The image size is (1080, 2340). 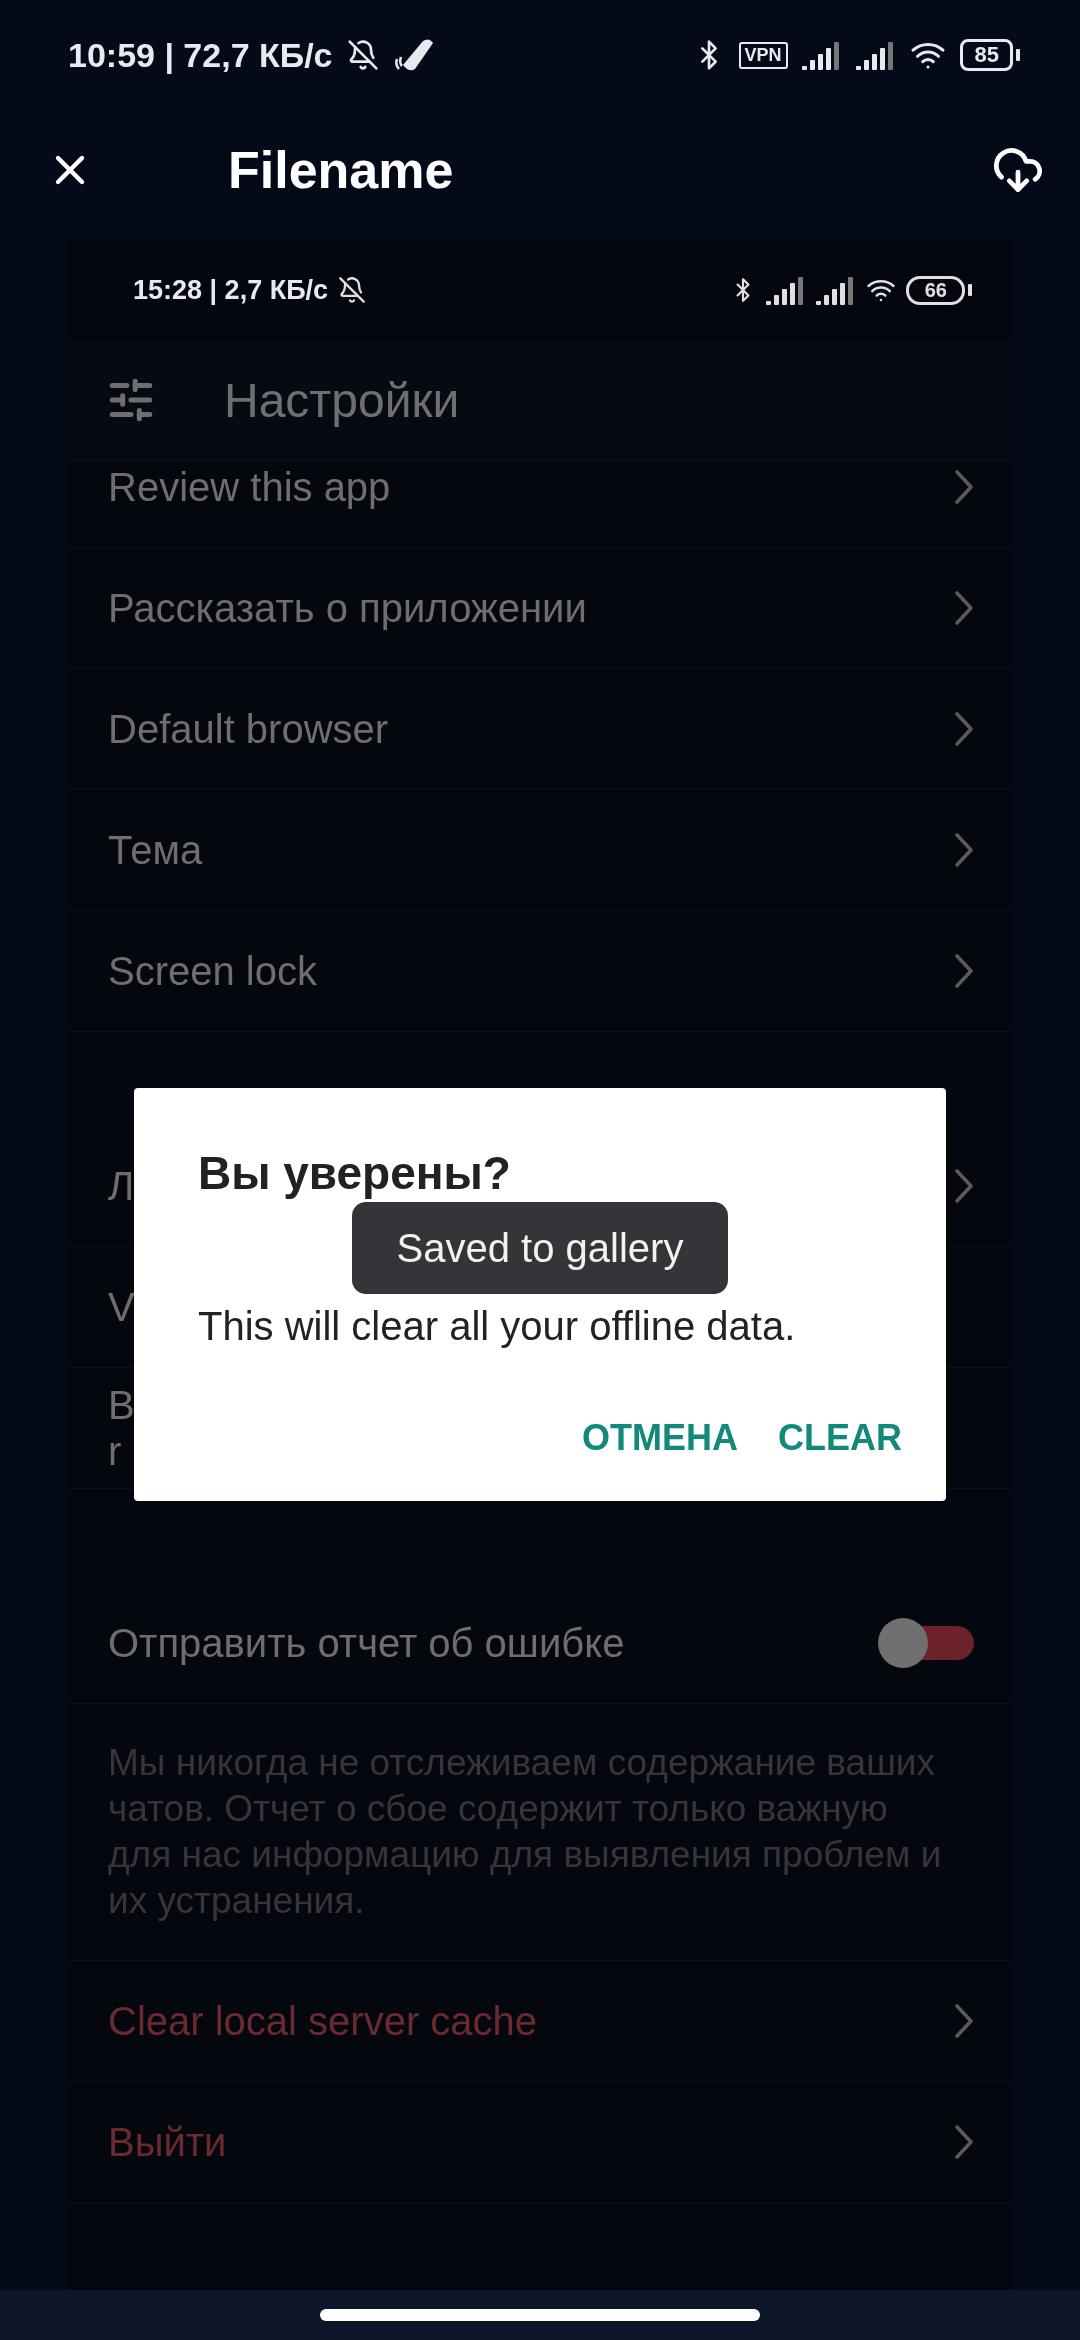 What do you see at coordinates (989, 55) in the screenshot?
I see `battery-indicator: 85` at bounding box center [989, 55].